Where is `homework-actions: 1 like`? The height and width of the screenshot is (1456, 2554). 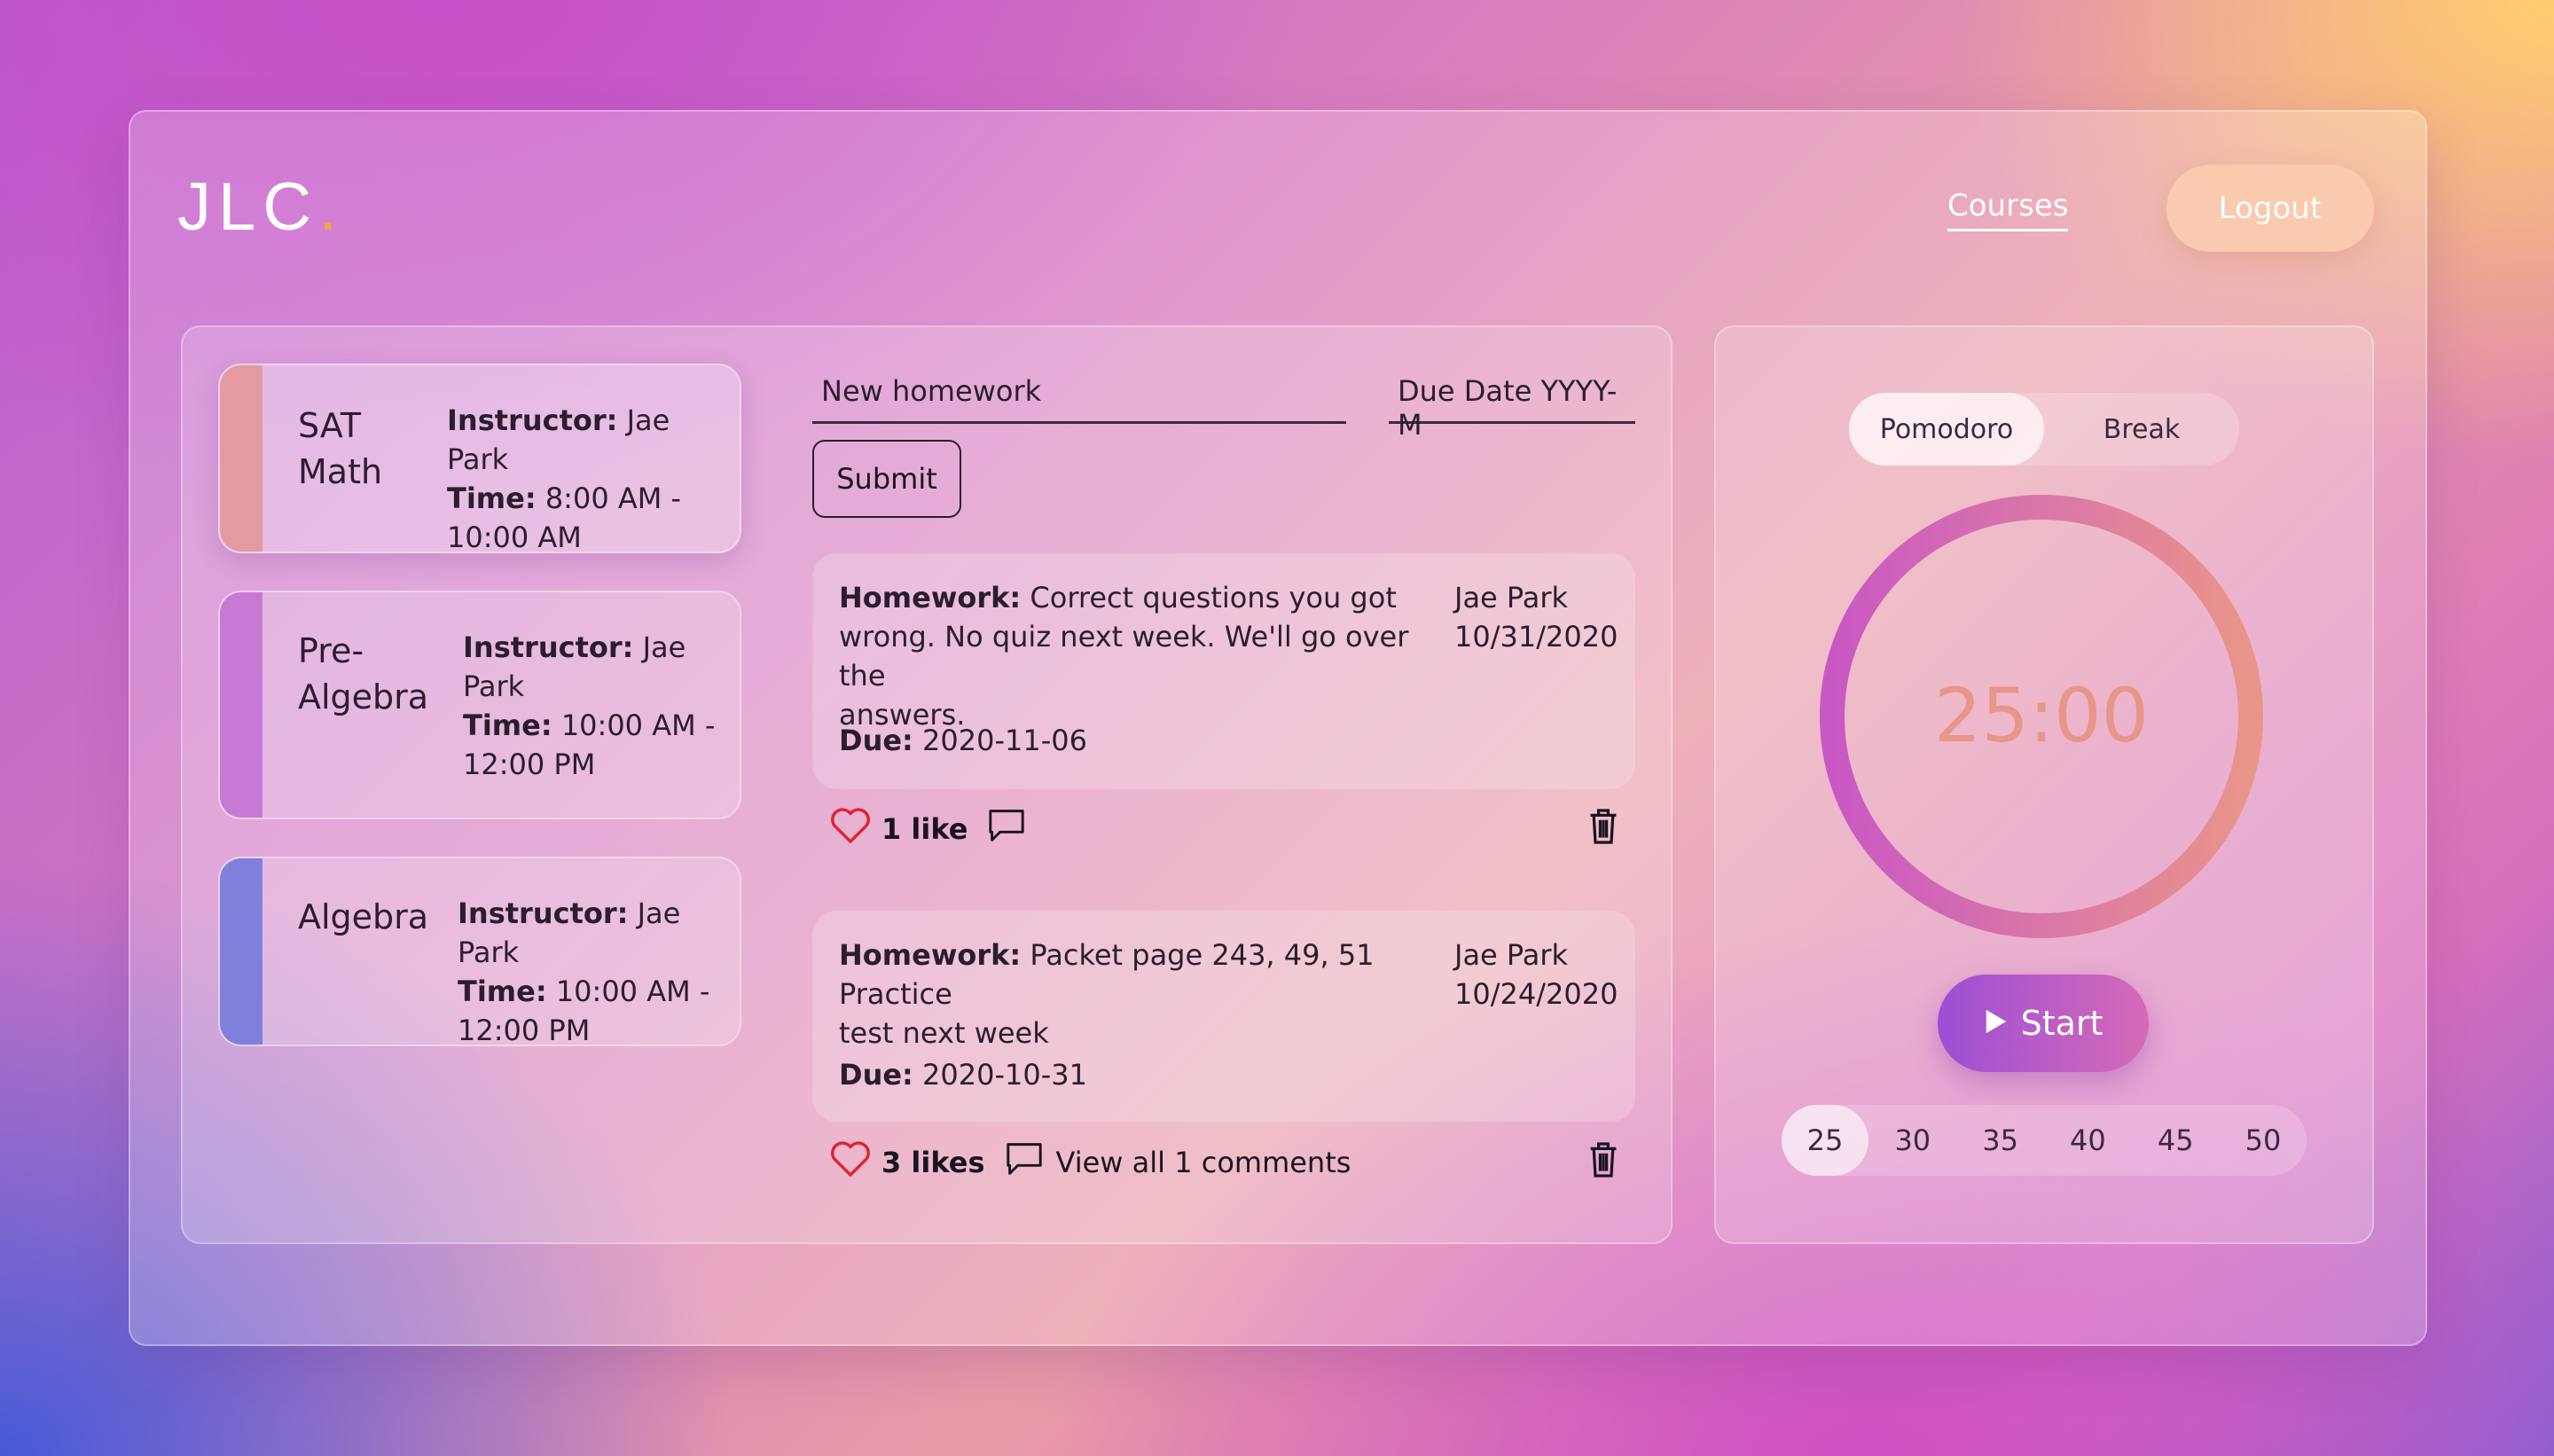 homework-actions: 1 like is located at coordinates (1224, 829).